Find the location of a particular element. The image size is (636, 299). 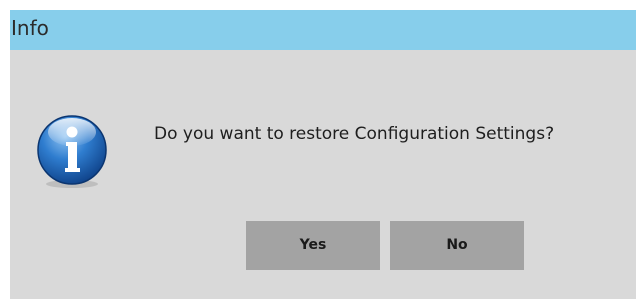

no-button: No is located at coordinates (457, 245).